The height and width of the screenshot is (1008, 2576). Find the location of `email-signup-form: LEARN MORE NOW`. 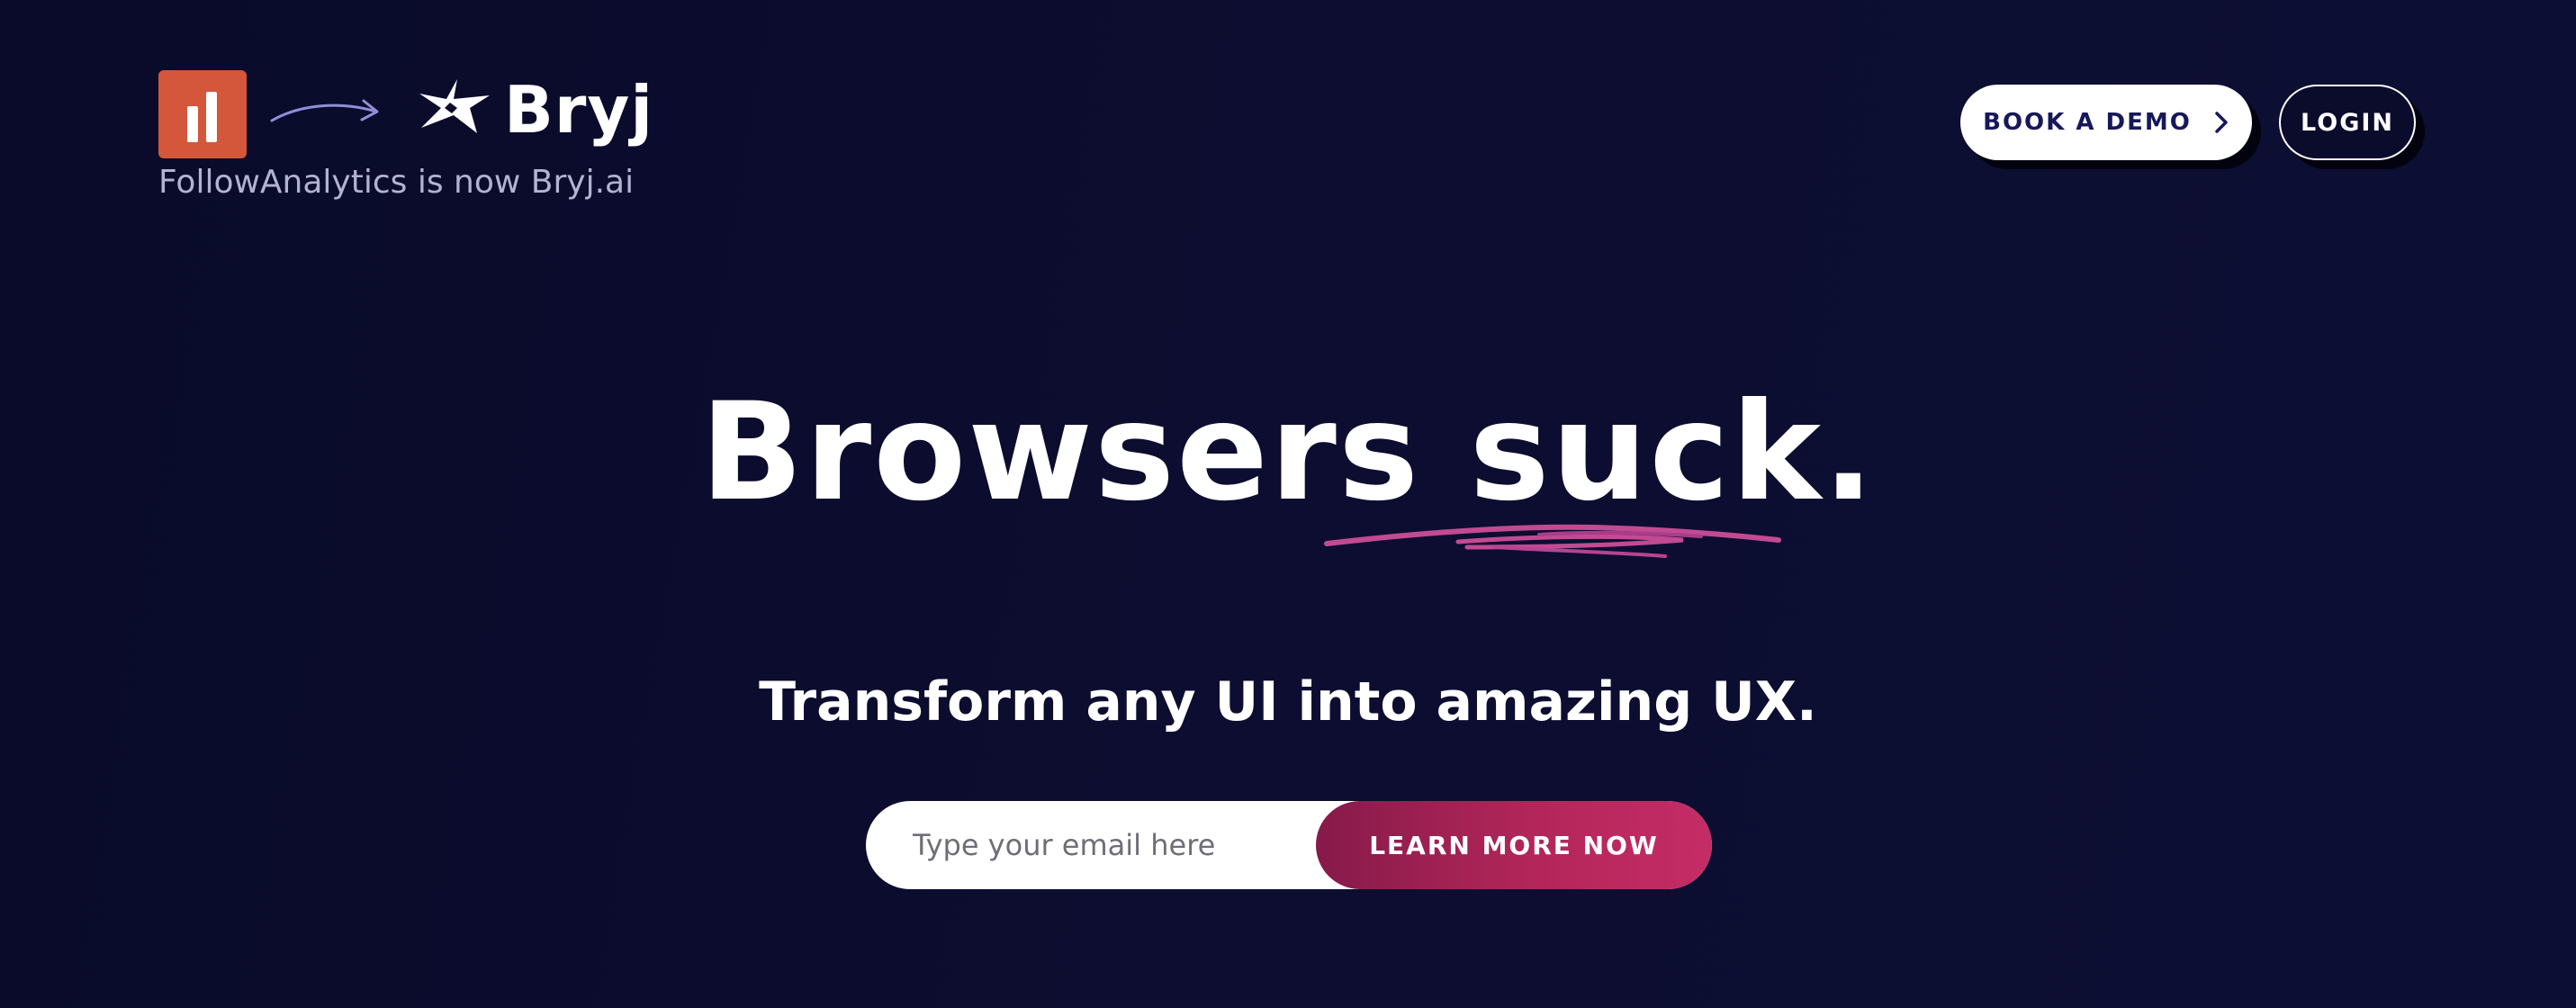

email-signup-form: LEARN MORE NOW is located at coordinates (1289, 845).